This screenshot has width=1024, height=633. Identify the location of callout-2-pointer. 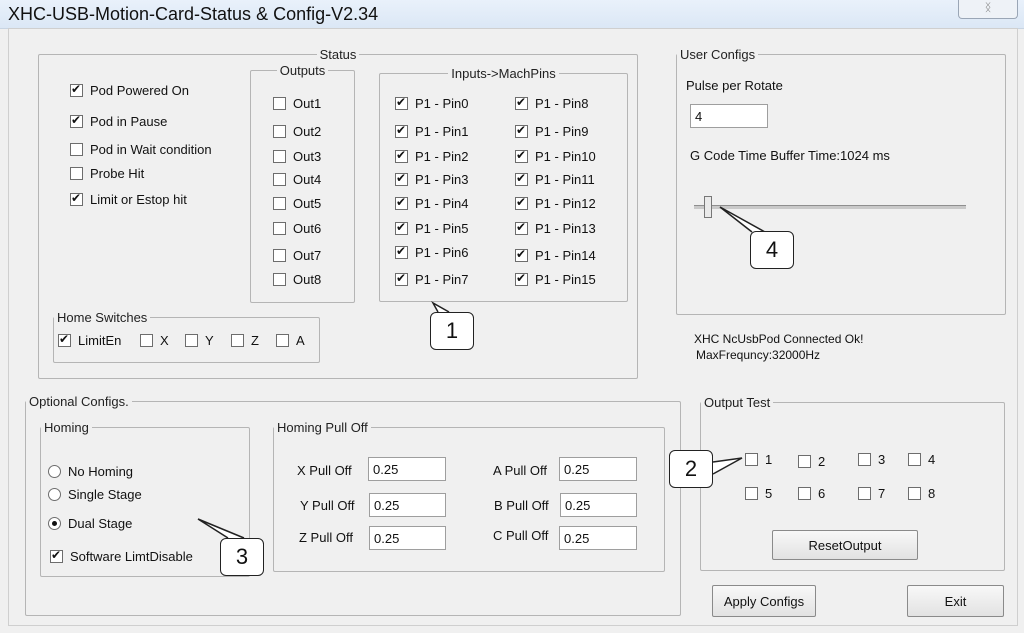
(727, 466).